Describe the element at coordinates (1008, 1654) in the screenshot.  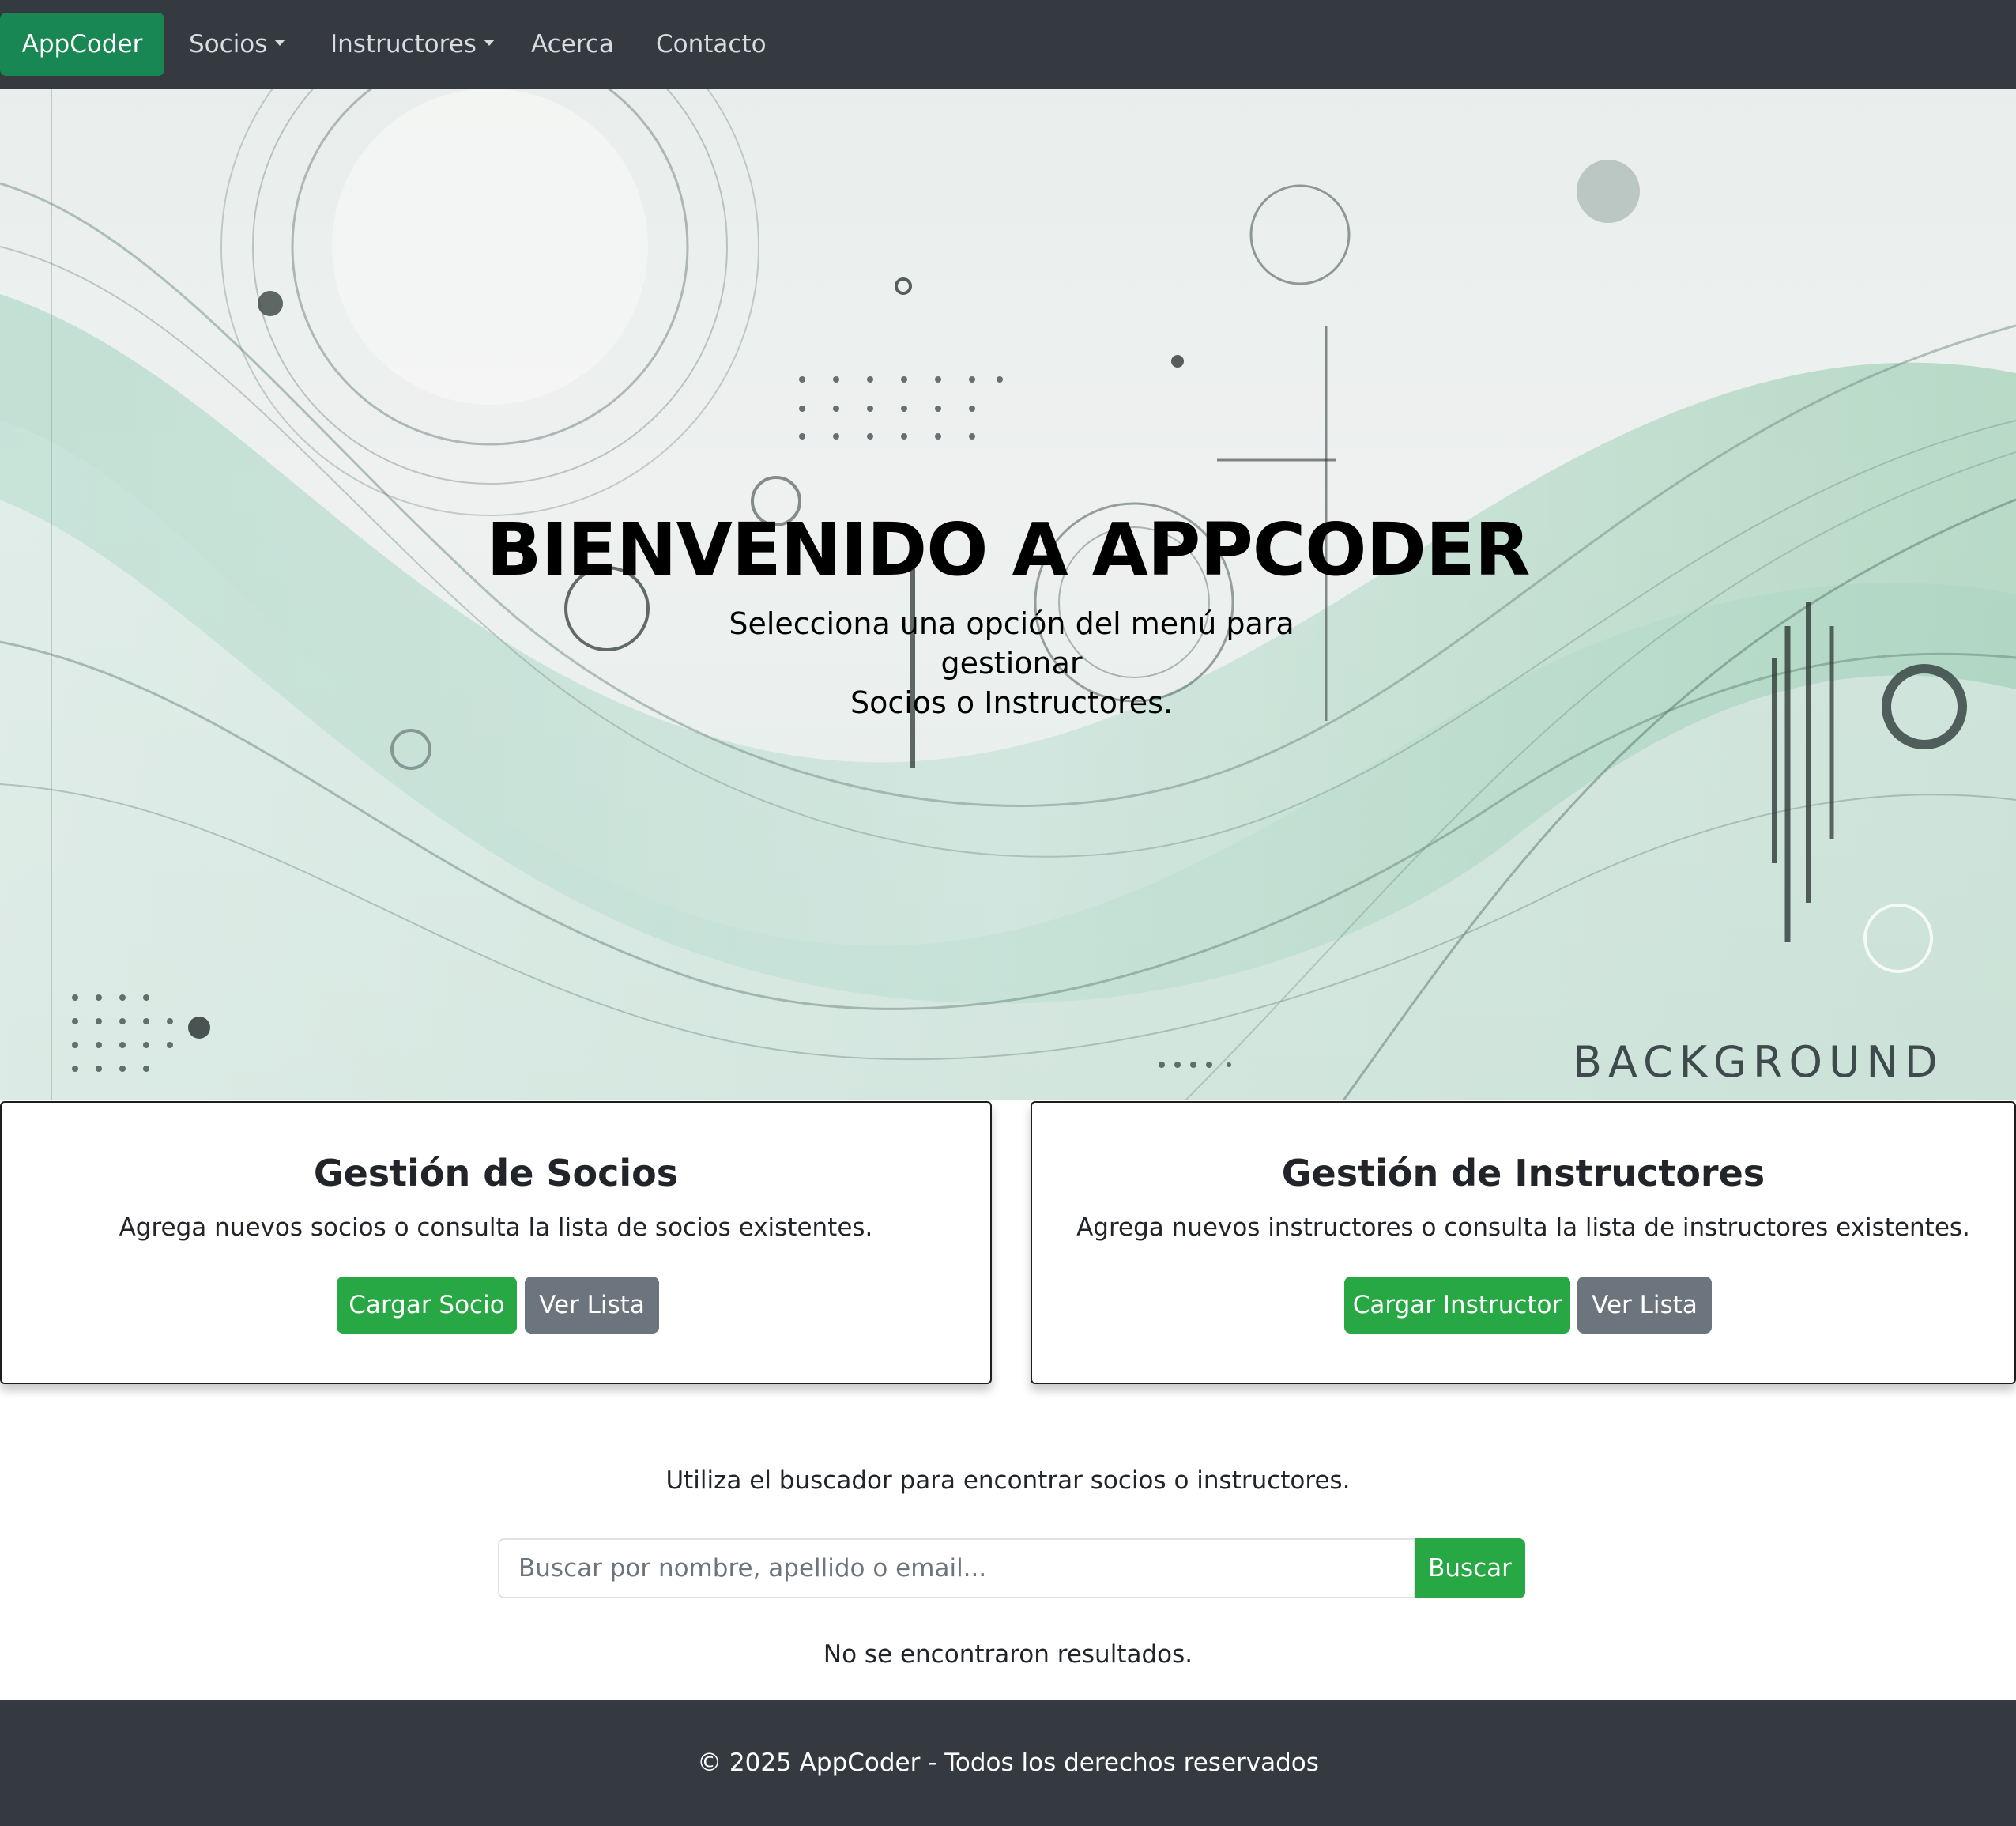
I see `no-results-message: No se encontraron resultados.` at that location.